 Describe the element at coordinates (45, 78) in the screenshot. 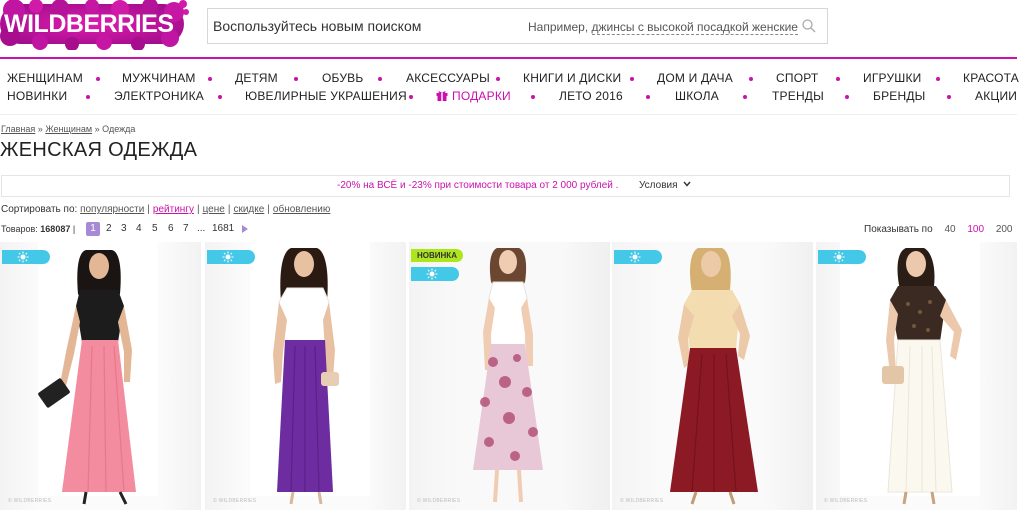

I see `nav-item-women: ЖЕНЩИНАМ` at that location.